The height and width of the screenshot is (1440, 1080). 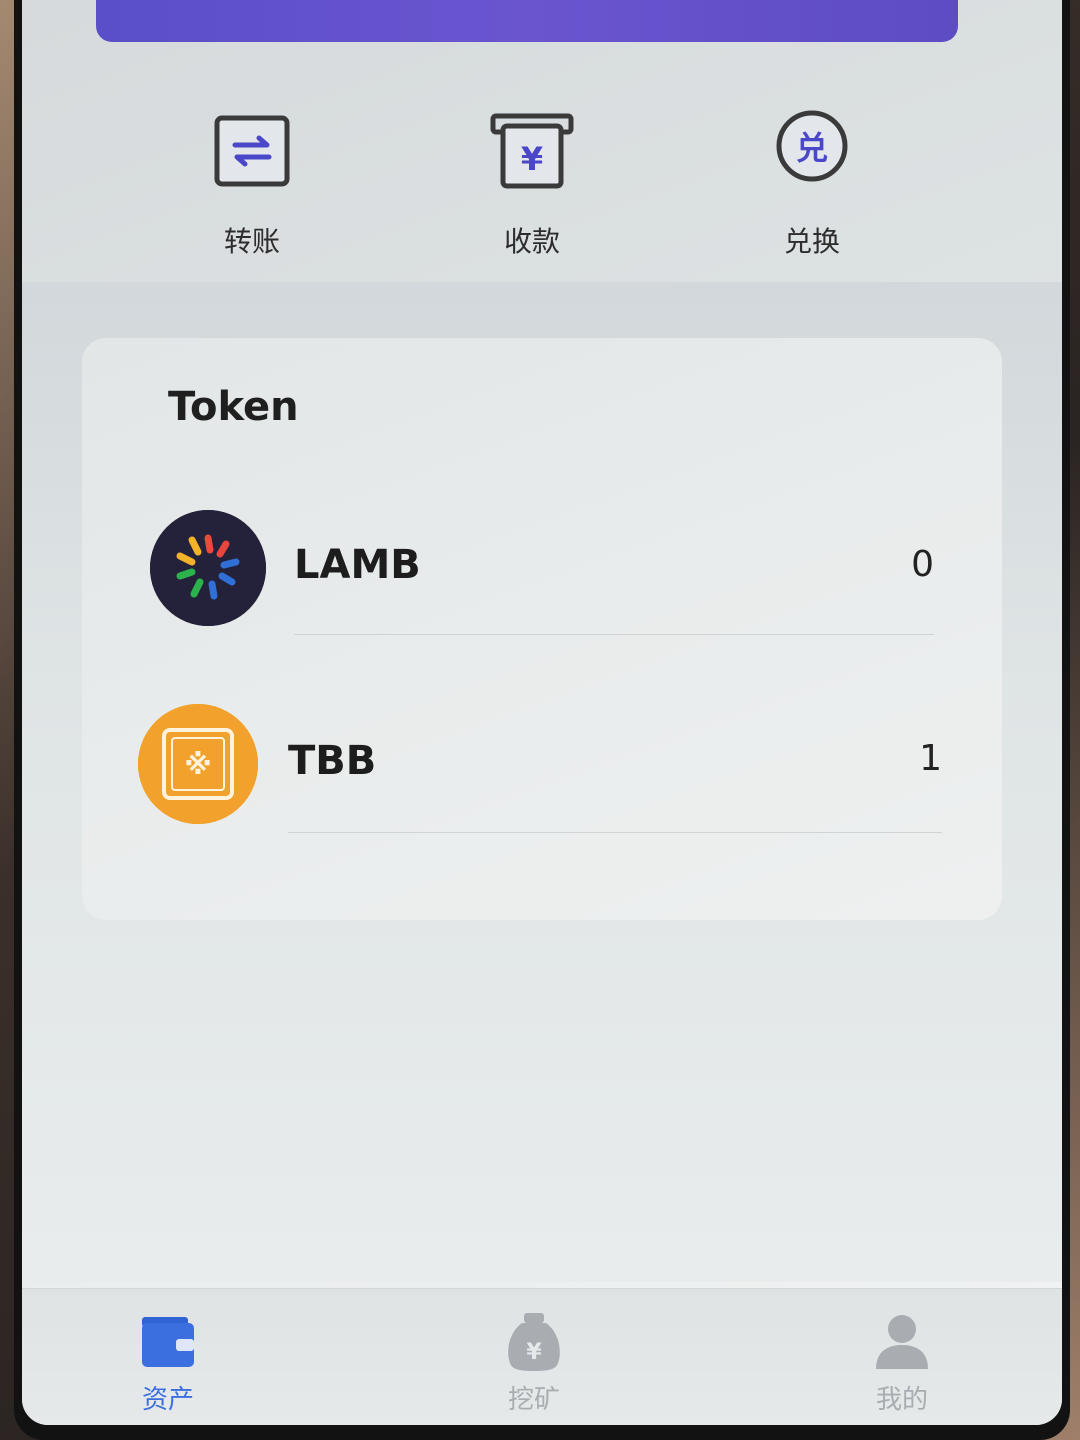 What do you see at coordinates (332, 761) in the screenshot?
I see `token-symbol: TBB` at bounding box center [332, 761].